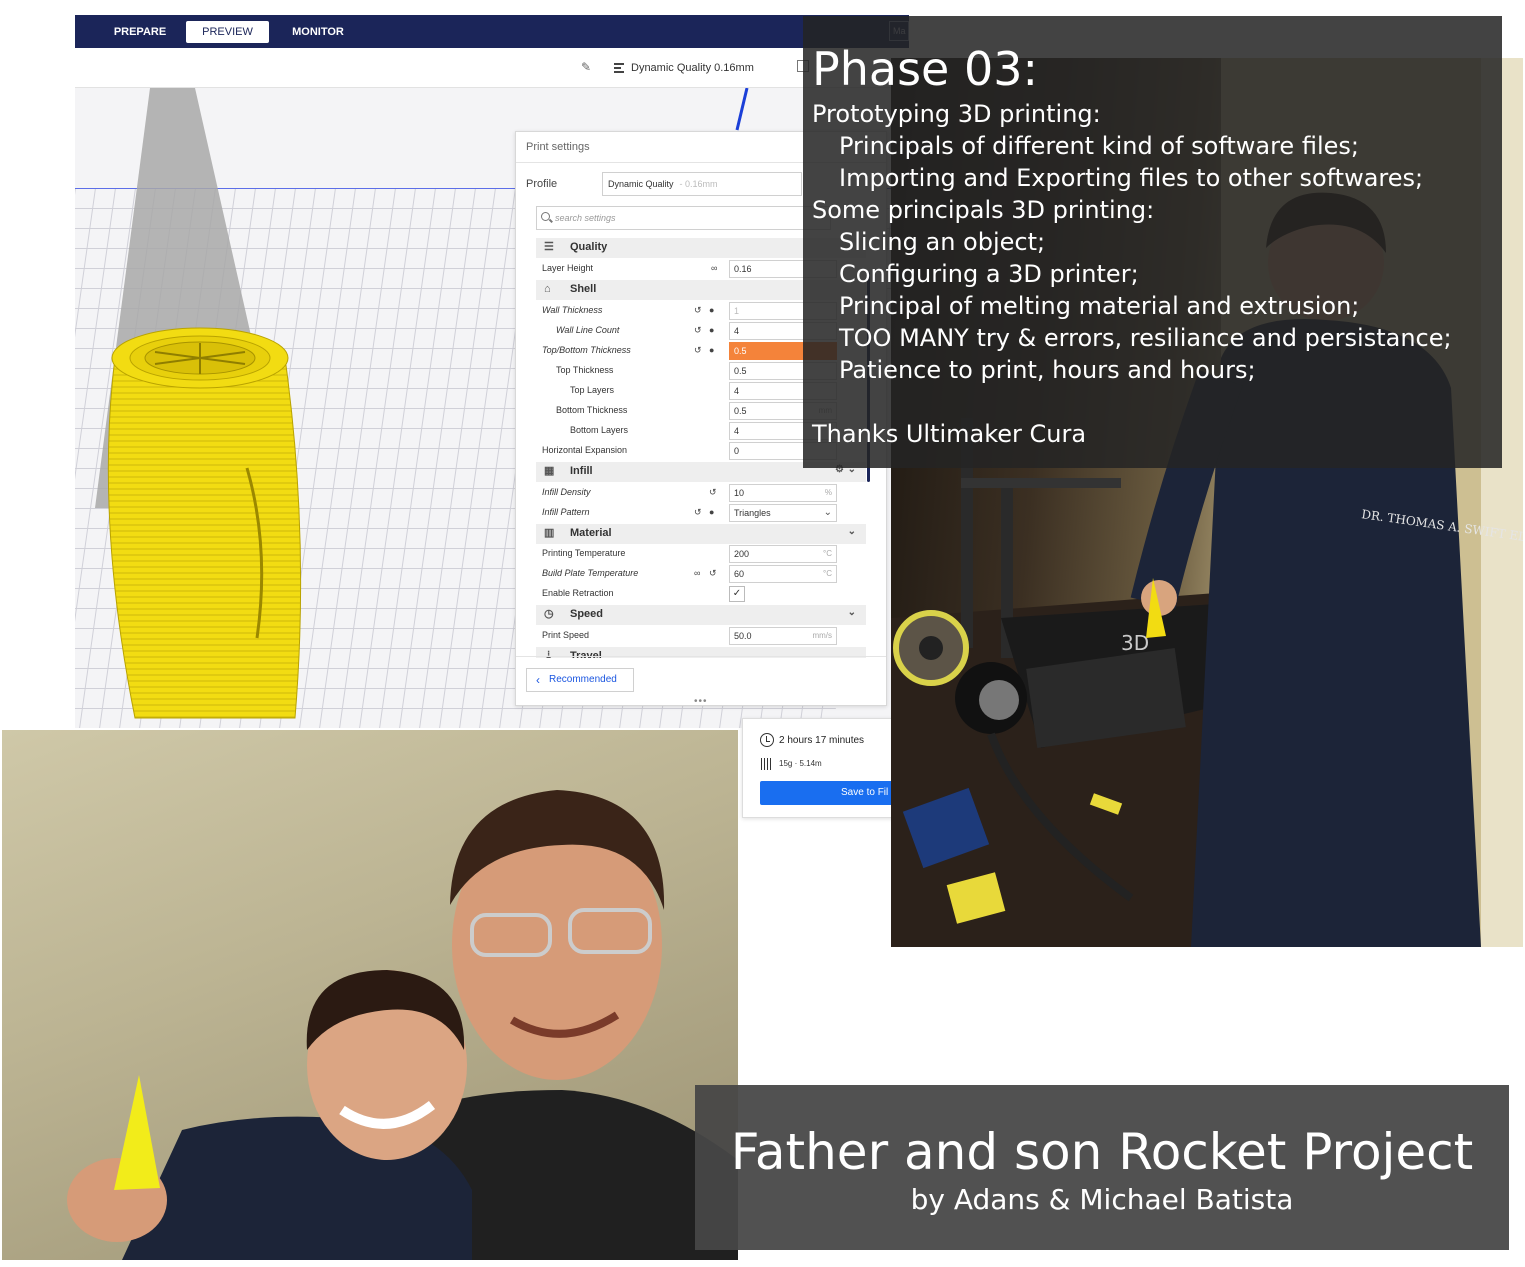  I want to click on print-time: 2 hours 17 minutes, so click(822, 740).